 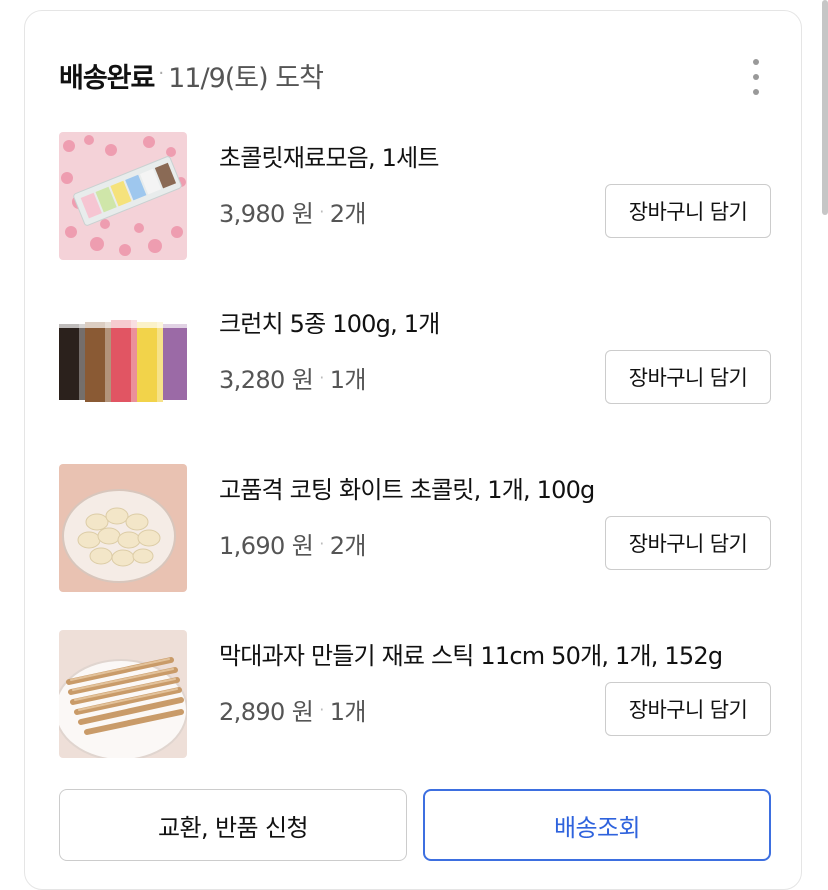 I want to click on sprinkles-pink-thumbnail, so click(x=123, y=196).